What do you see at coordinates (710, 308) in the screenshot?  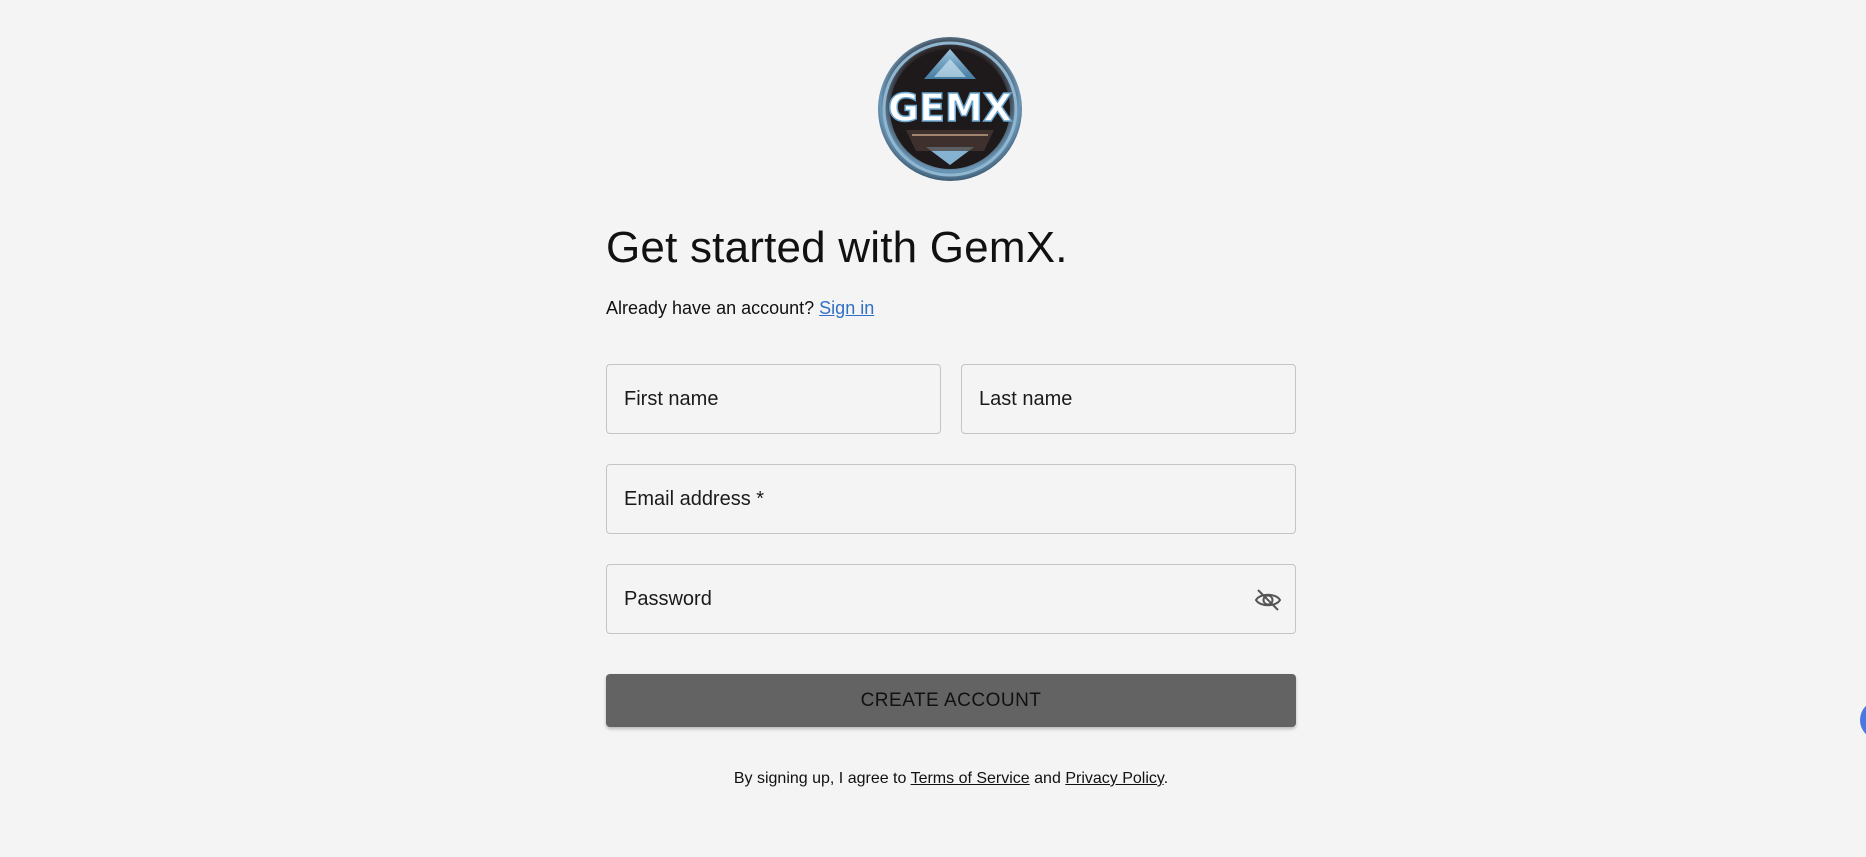 I see `signin-prompt-text: Already have an account?` at bounding box center [710, 308].